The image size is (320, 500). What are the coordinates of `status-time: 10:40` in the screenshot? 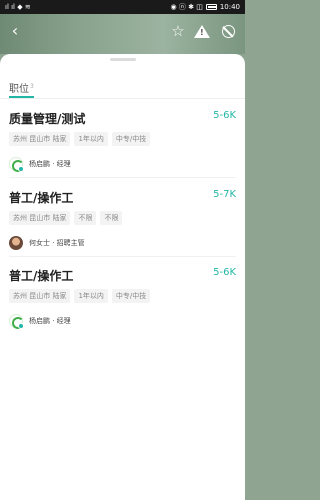 It's located at (229, 7).